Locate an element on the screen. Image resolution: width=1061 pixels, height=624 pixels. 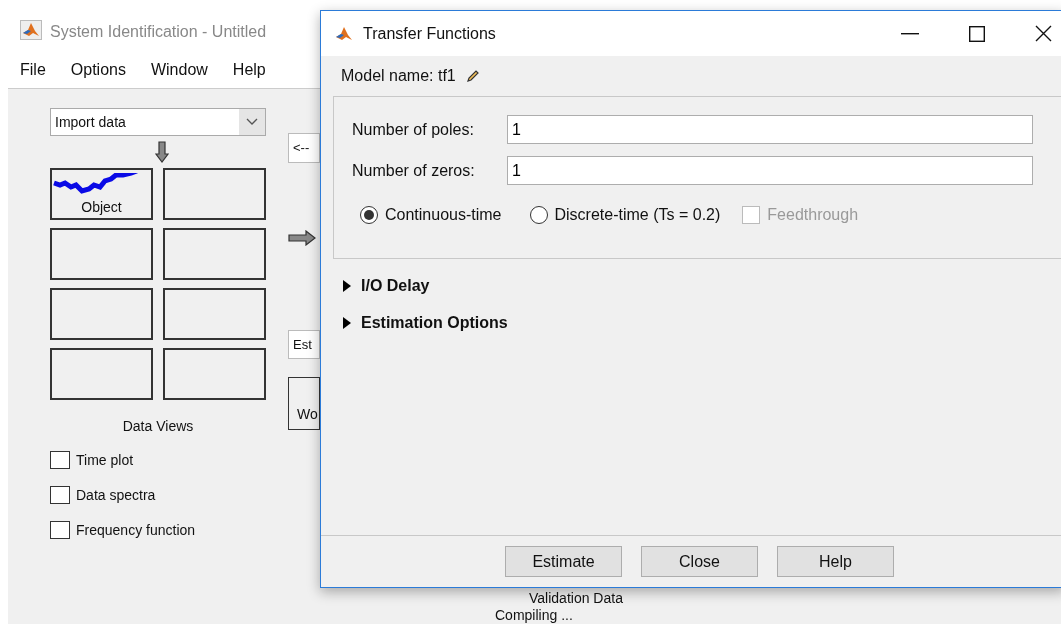
window-title: System Identification - Untitled is located at coordinates (158, 32).